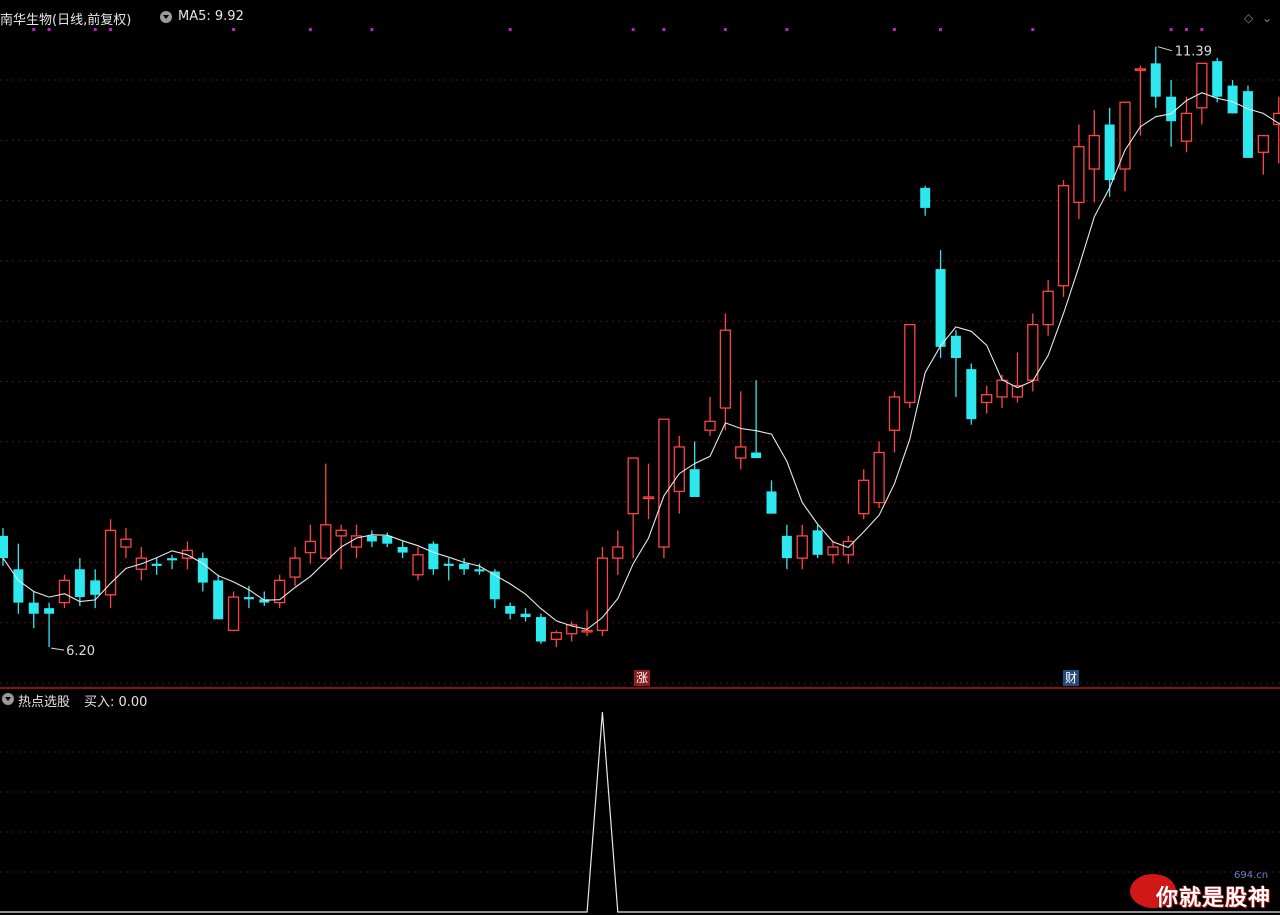  Describe the element at coordinates (1214, 898) in the screenshot. I see `watermark-text: 你就是股神` at that location.